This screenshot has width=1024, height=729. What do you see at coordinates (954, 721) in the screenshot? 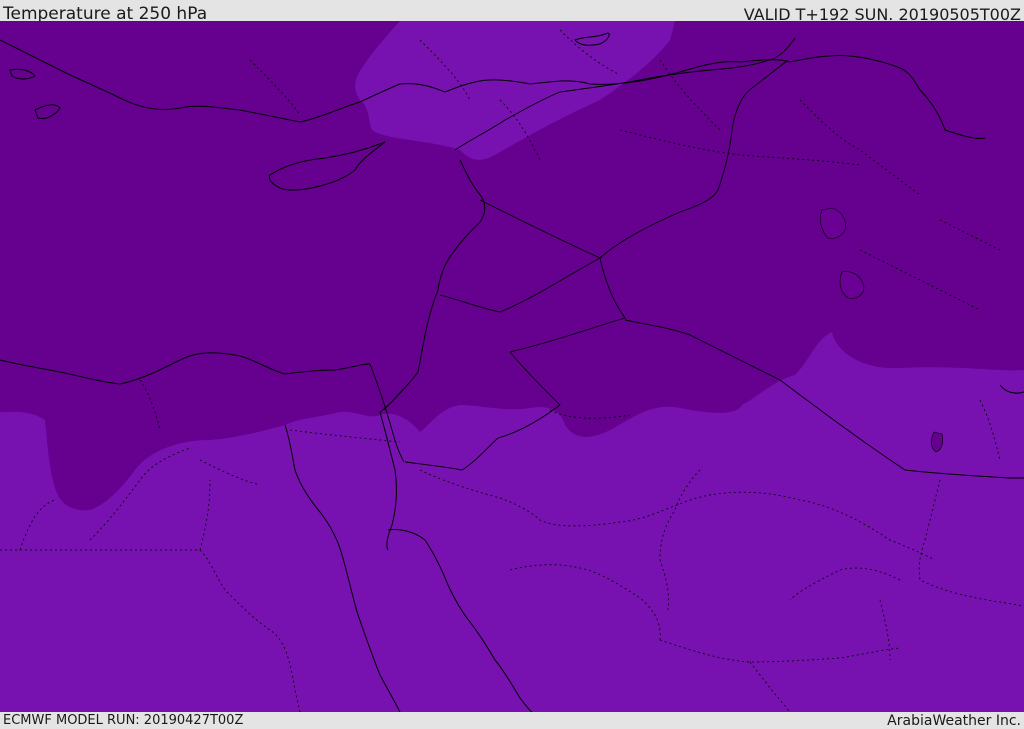
I see `brand-label: ArabiaWeather Inc.` at bounding box center [954, 721].